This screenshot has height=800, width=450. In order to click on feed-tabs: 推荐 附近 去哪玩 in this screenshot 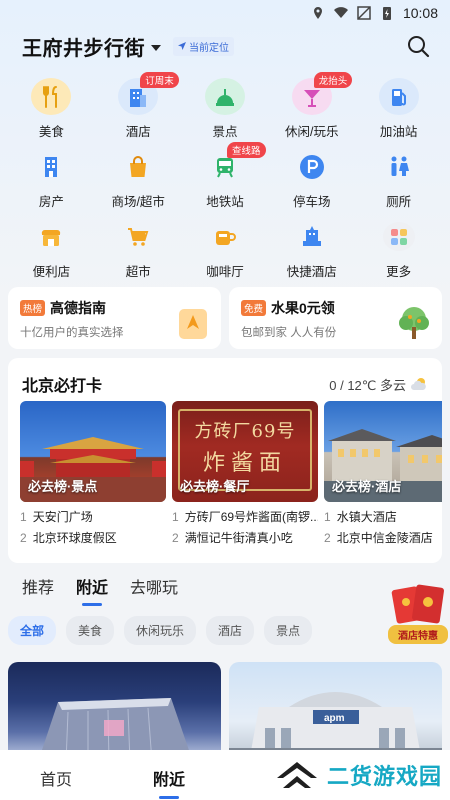, I will do `click(100, 590)`.